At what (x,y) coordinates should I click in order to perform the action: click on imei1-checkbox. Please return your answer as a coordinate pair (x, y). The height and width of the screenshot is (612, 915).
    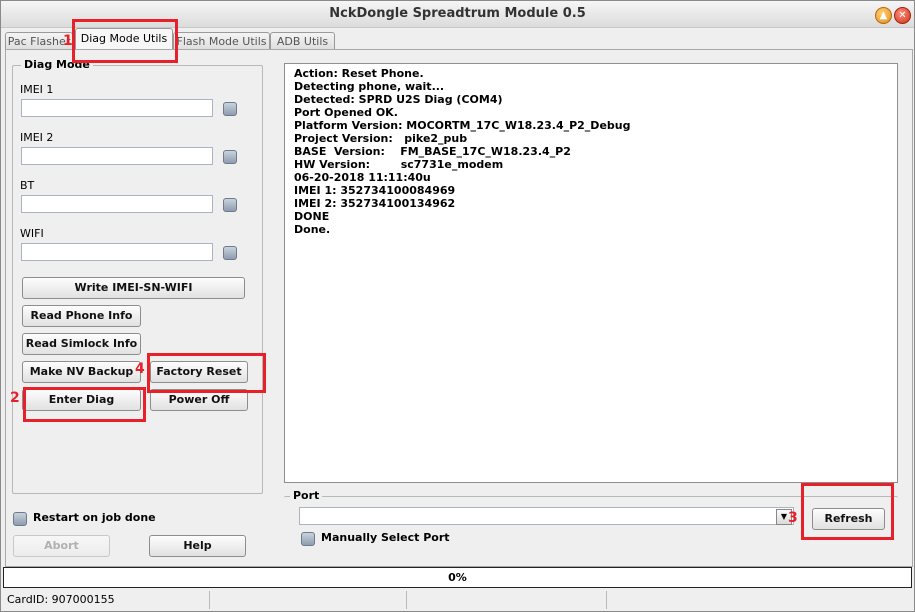
    Looking at the image, I should click on (230, 109).